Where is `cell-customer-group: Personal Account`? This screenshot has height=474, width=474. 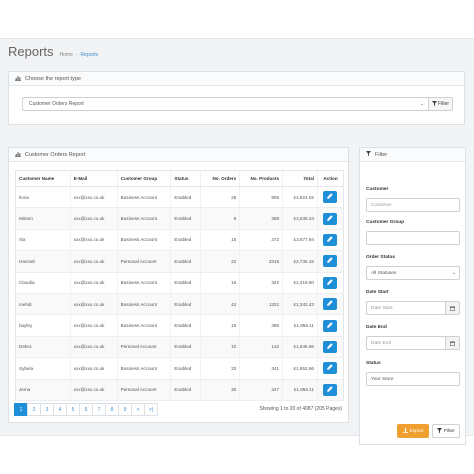 cell-customer-group: Personal Account is located at coordinates (143, 261).